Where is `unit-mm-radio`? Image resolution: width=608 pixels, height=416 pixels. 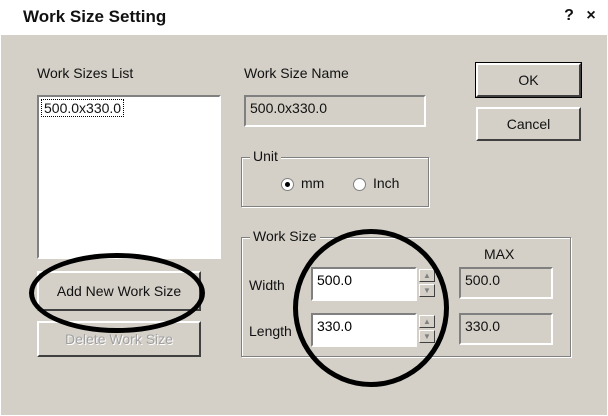
unit-mm-radio is located at coordinates (287, 184).